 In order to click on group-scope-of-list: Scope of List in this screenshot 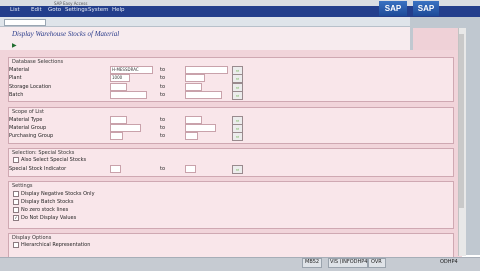, I will do `click(231, 125)`.